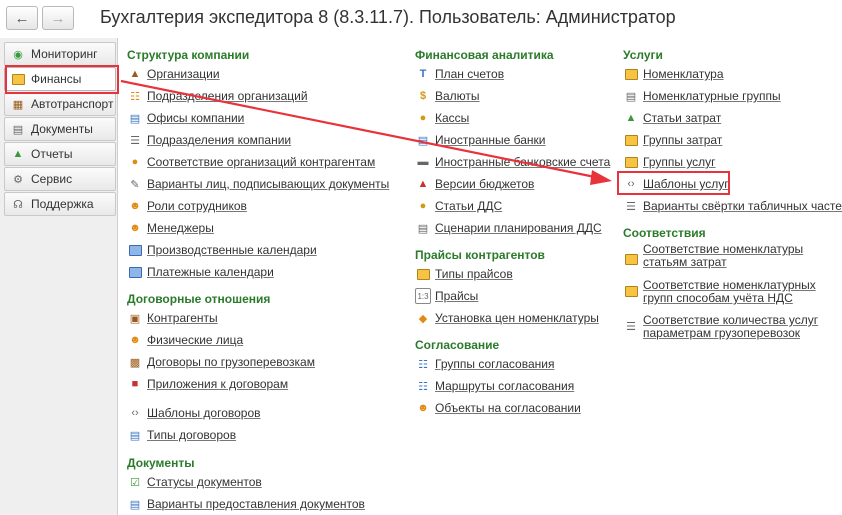 This screenshot has height=515, width=842. What do you see at coordinates (484, 55) in the screenshot?
I see `section-title-financial-analytics: Финансовая аналитика` at bounding box center [484, 55].